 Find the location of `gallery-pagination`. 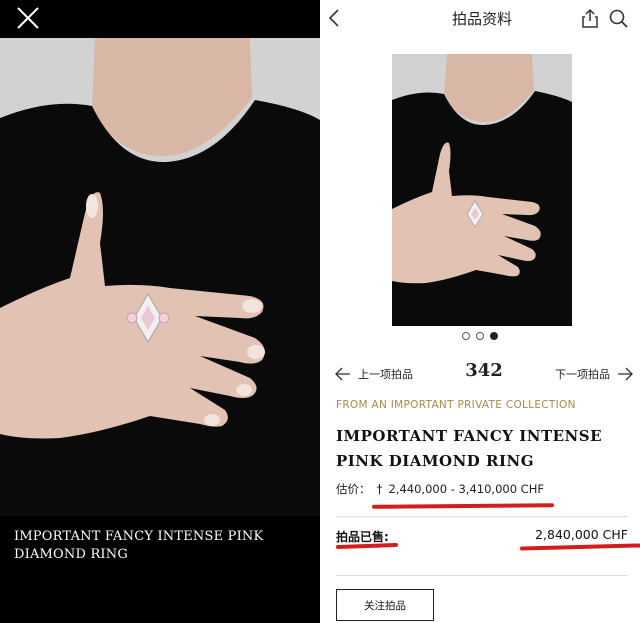

gallery-pagination is located at coordinates (484, 336).